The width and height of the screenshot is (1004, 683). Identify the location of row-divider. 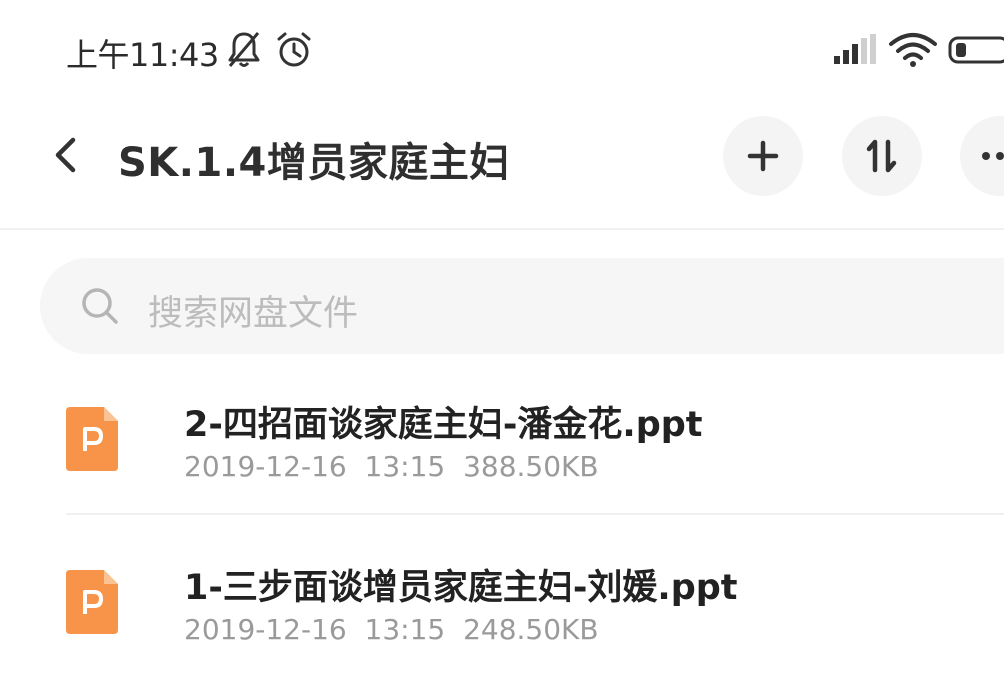
(535, 514).